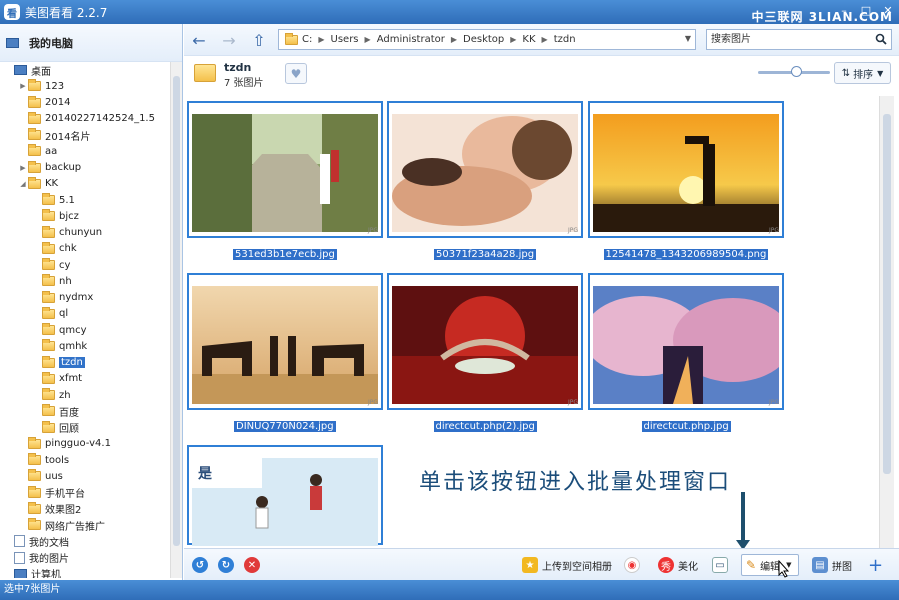 The width and height of the screenshot is (899, 600). What do you see at coordinates (634, 565) in the screenshot?
I see `weibo-share-button: ◉` at bounding box center [634, 565].